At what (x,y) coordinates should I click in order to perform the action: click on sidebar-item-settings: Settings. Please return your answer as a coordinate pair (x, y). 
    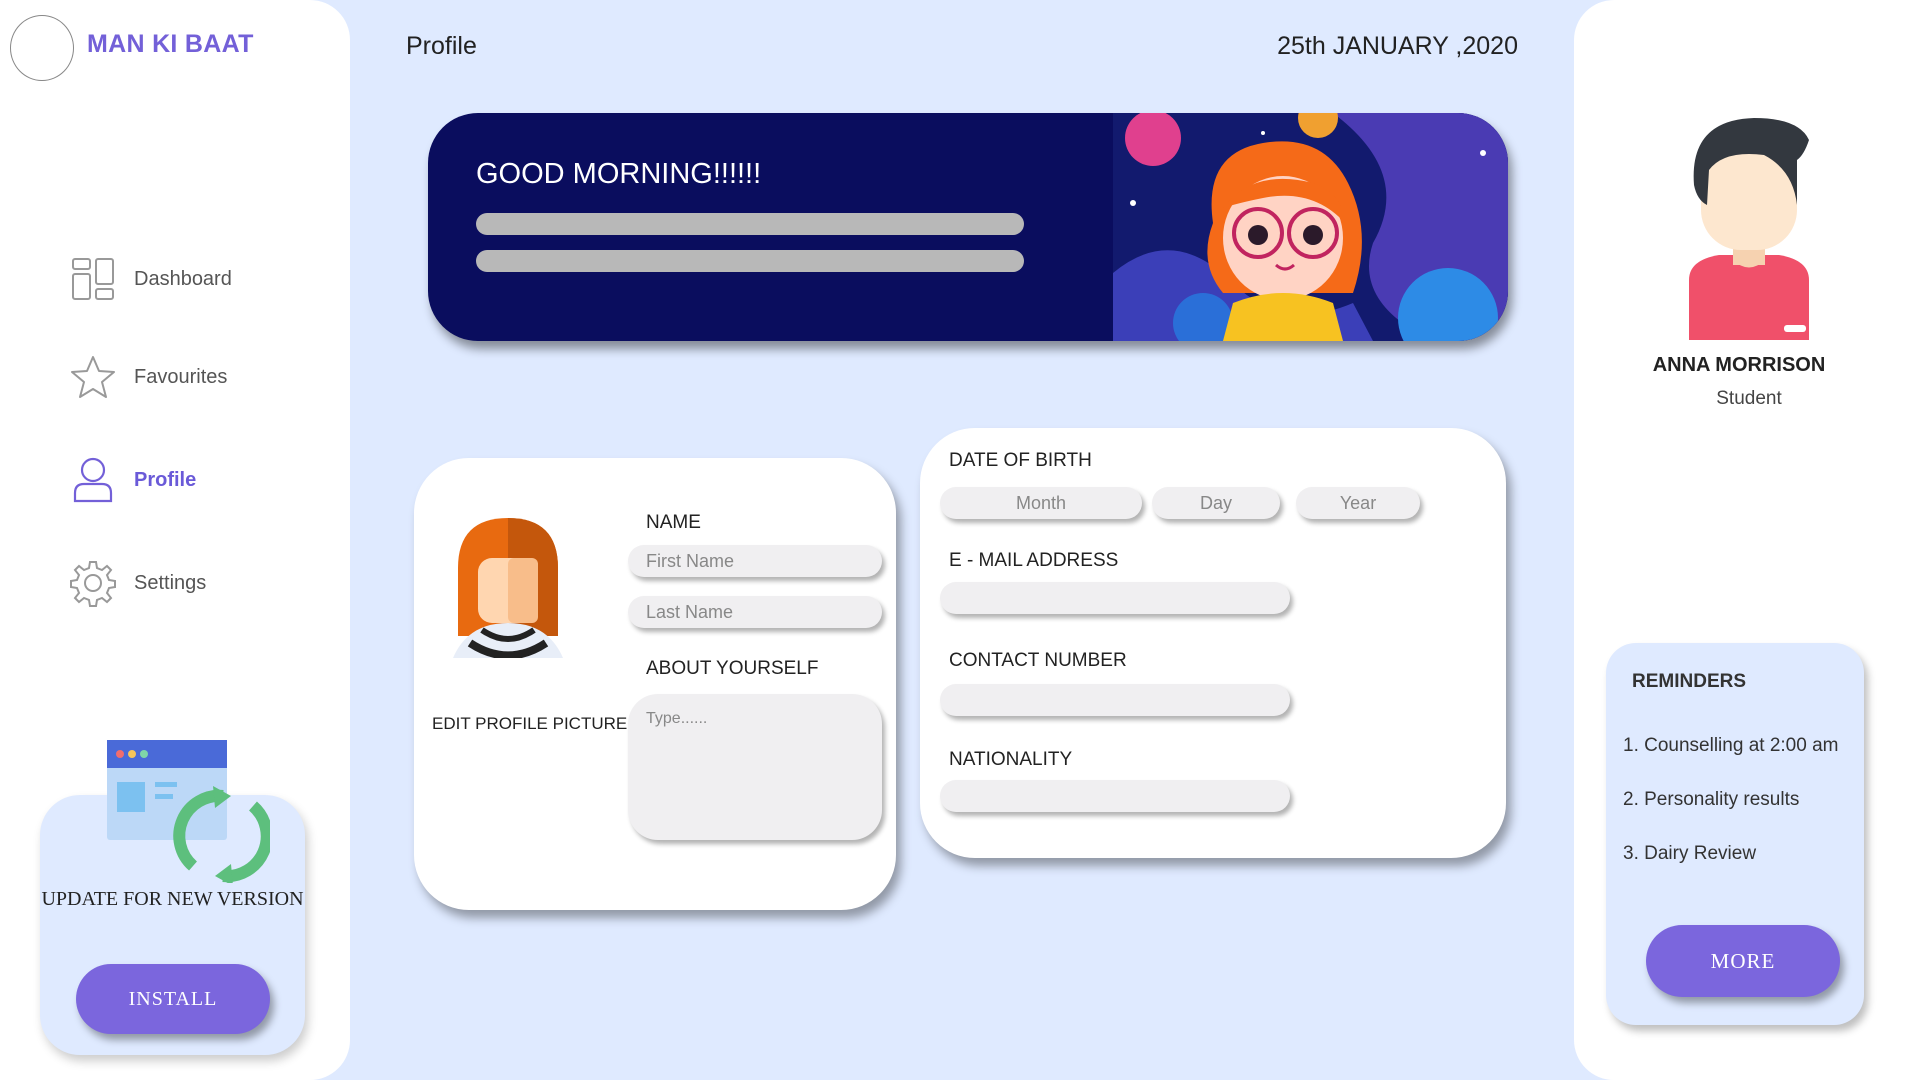
    Looking at the image, I should click on (137, 583).